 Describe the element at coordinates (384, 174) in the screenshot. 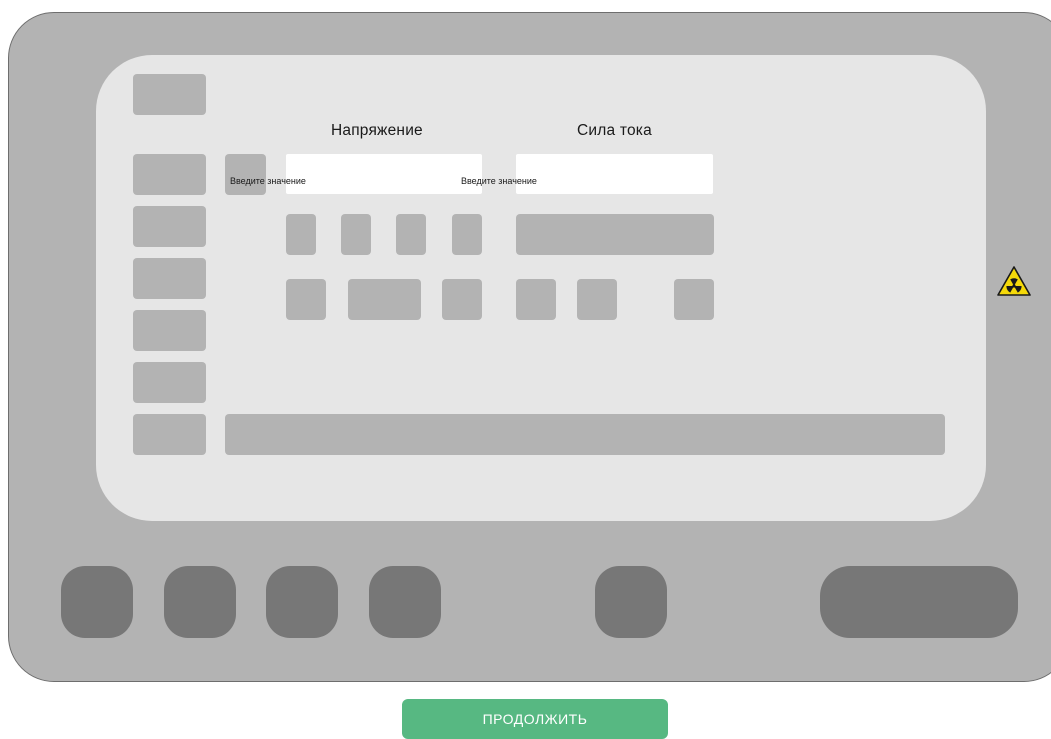

I see `voltage-input` at that location.